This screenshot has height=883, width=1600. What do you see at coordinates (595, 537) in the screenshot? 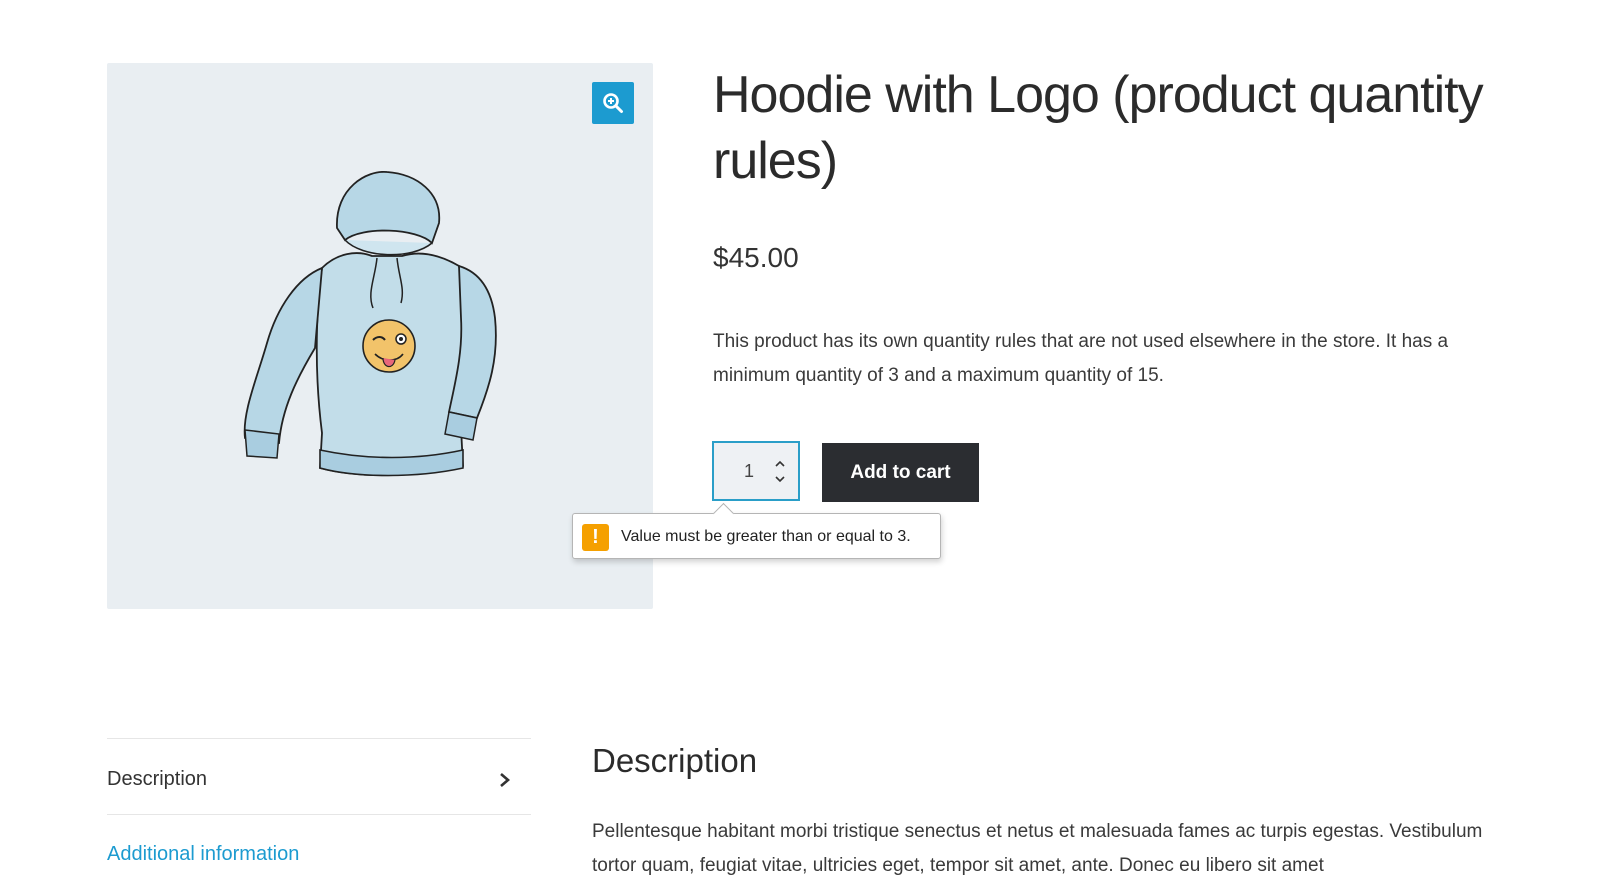
I see `warning-icon: !` at bounding box center [595, 537].